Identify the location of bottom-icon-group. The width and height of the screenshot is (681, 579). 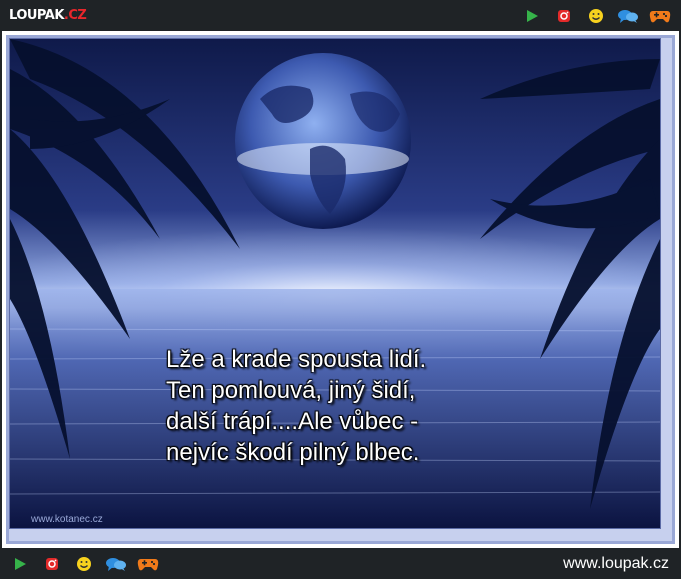
(84, 564).